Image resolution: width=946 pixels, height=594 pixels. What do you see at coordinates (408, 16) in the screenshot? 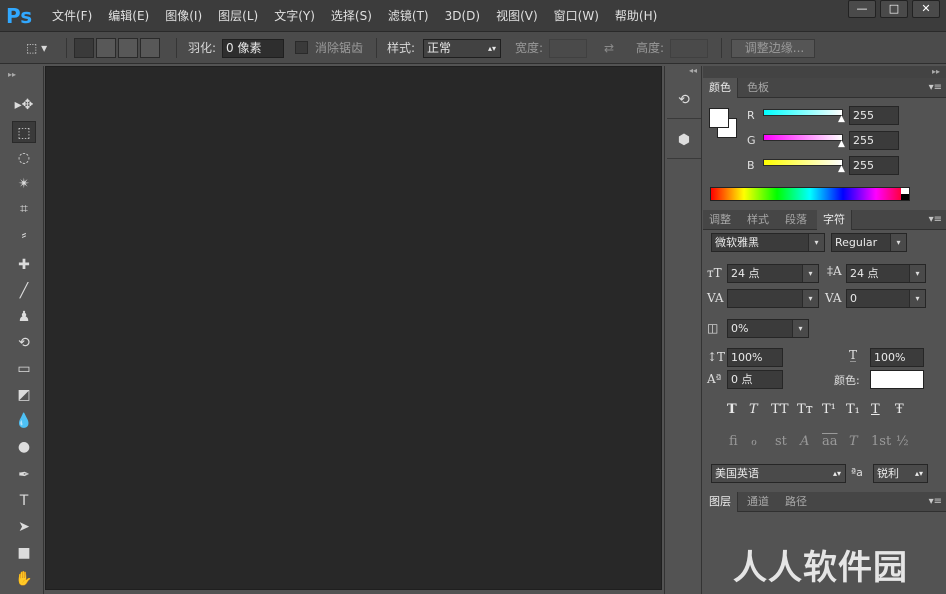
I see `menu-filter: 滤镜(T)` at bounding box center [408, 16].